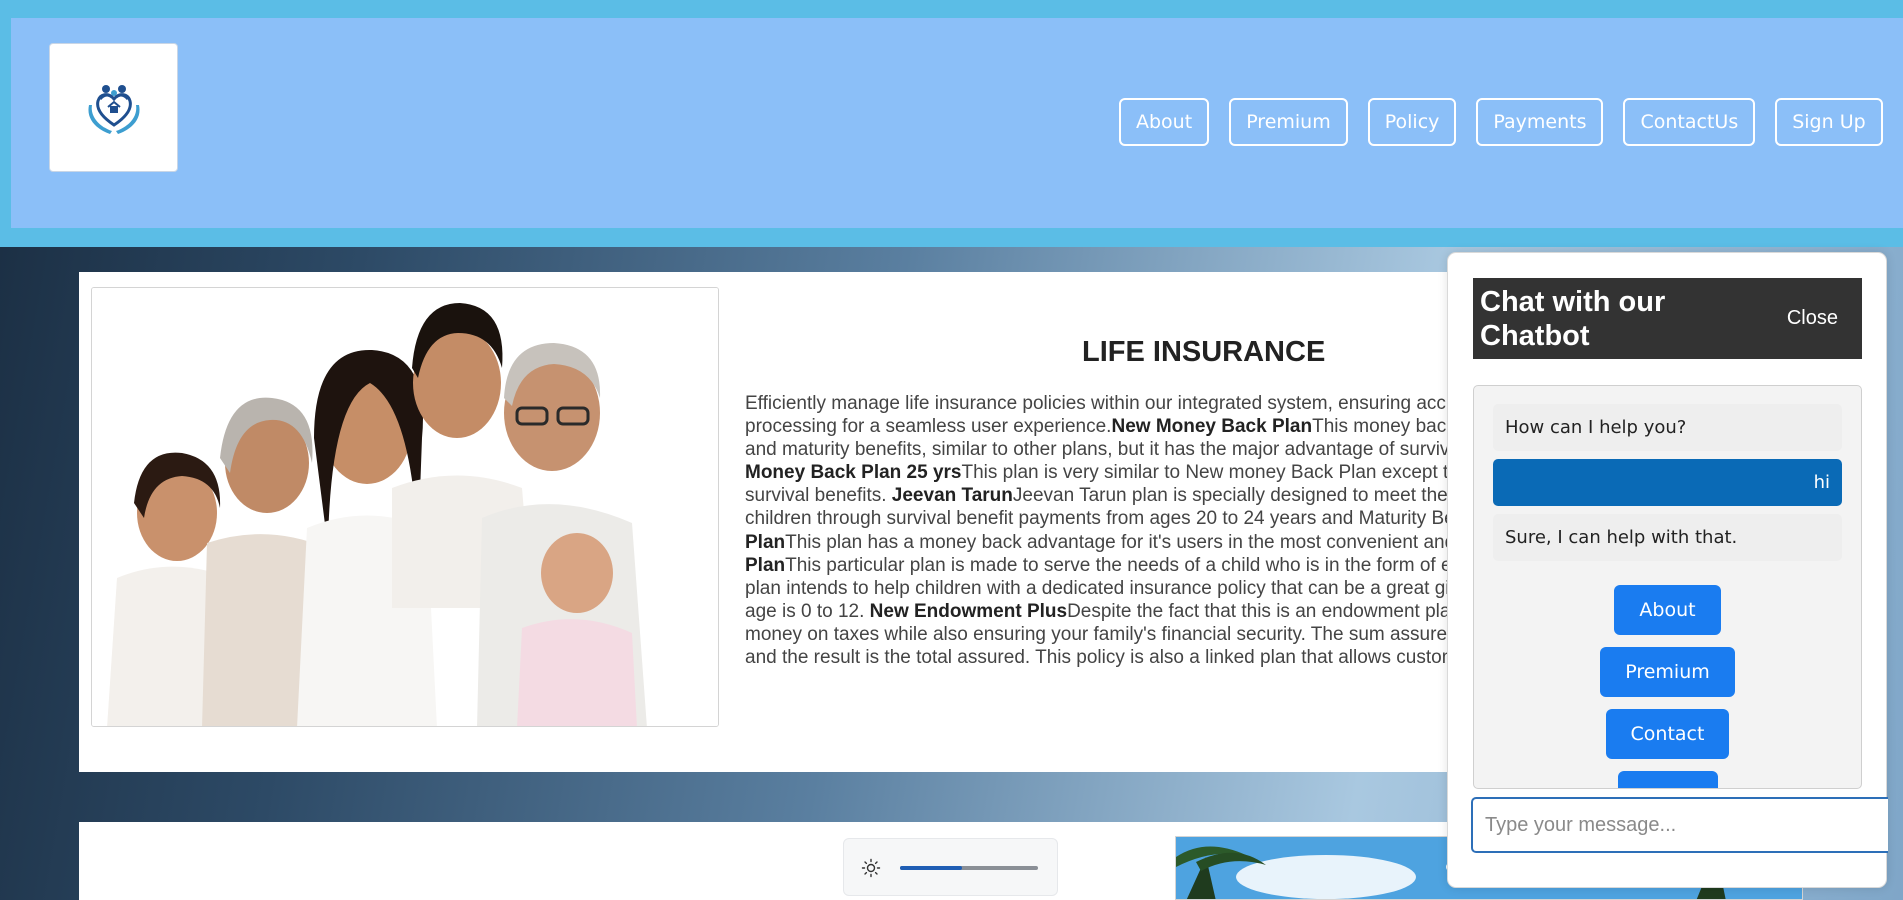 Image resolution: width=1903 pixels, height=900 pixels. What do you see at coordinates (1212, 427) in the screenshot?
I see `para-1-bold: New Money Back Plan` at bounding box center [1212, 427].